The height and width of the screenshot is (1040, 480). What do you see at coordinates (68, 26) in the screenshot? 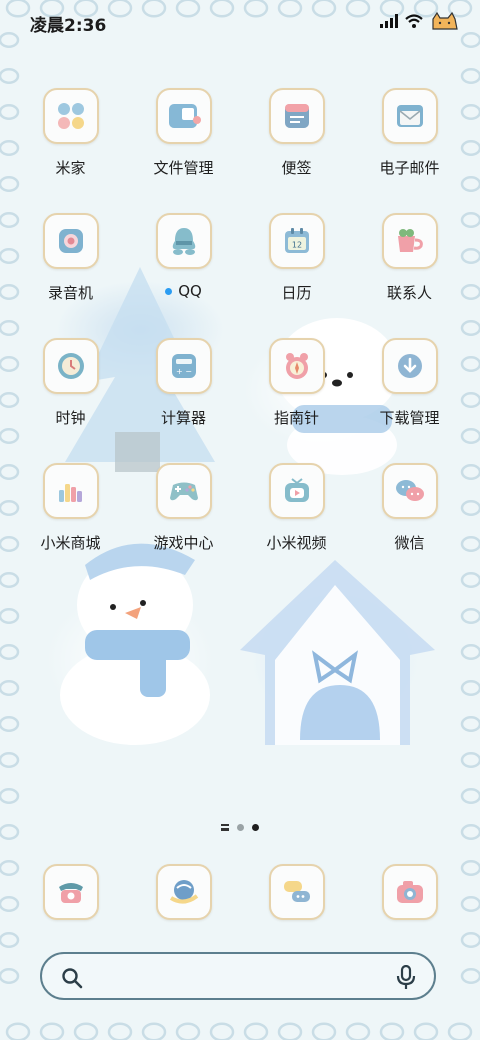
I see `status-time: 凌晨2:36` at bounding box center [68, 26].